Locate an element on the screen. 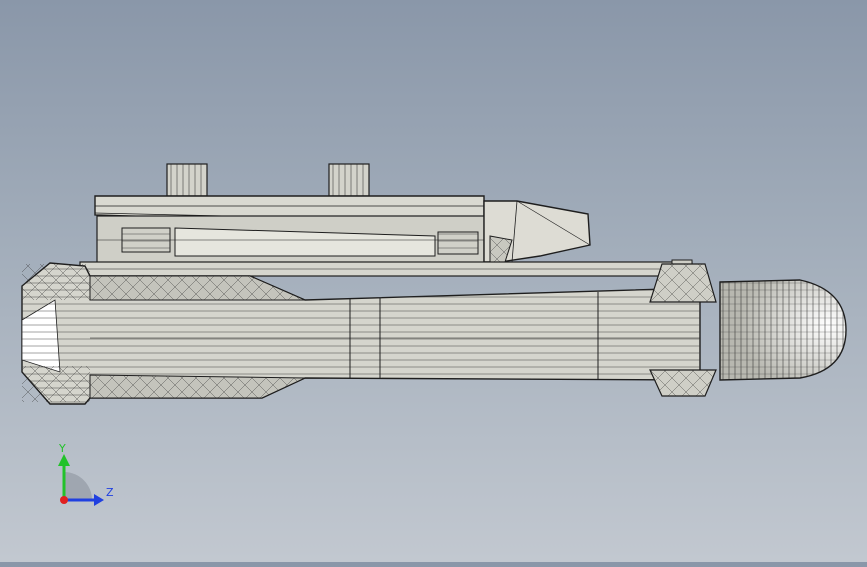 The width and height of the screenshot is (867, 567). z-axis-arrowhead is located at coordinates (99, 500).